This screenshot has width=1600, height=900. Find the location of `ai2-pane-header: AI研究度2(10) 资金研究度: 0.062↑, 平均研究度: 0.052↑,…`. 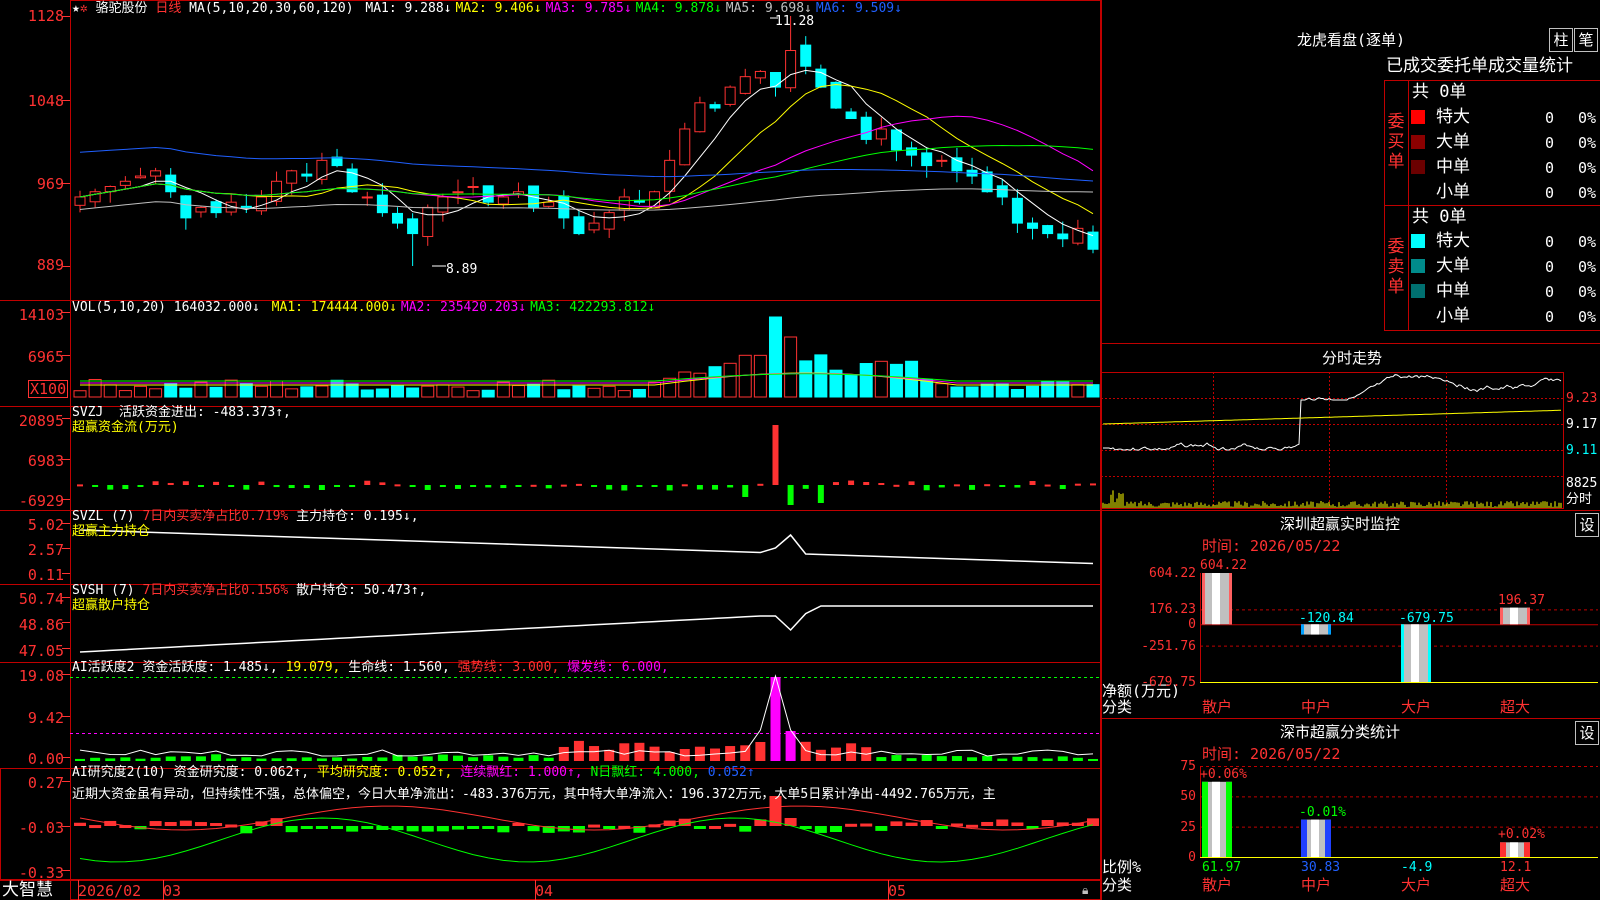

ai2-pane-header: AI研究度2(10) 资金研究度: 0.062↑, 平均研究度: 0.052↑,… is located at coordinates (413, 772).